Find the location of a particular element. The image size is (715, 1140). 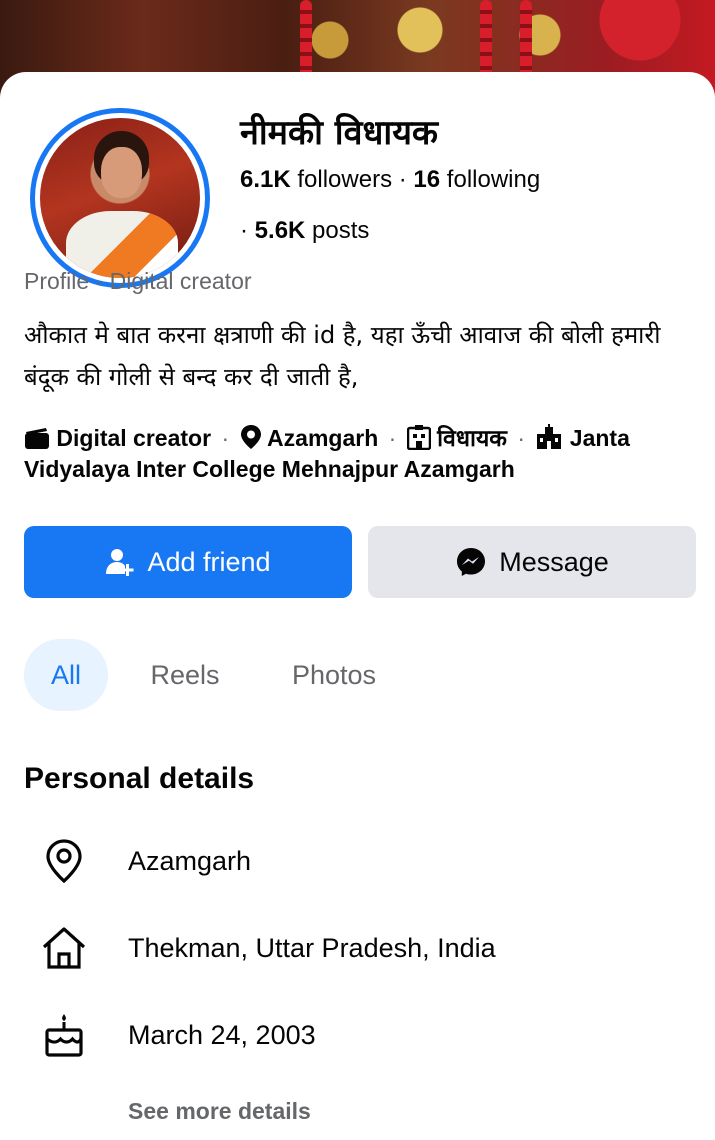

followers-label: followers is located at coordinates (344, 179).